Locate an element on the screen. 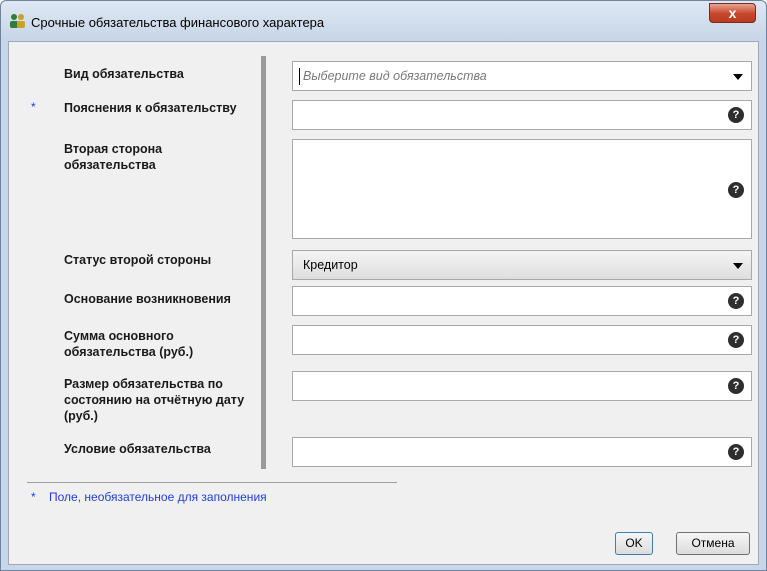  counterparty-status-value: Кредитор is located at coordinates (330, 265).